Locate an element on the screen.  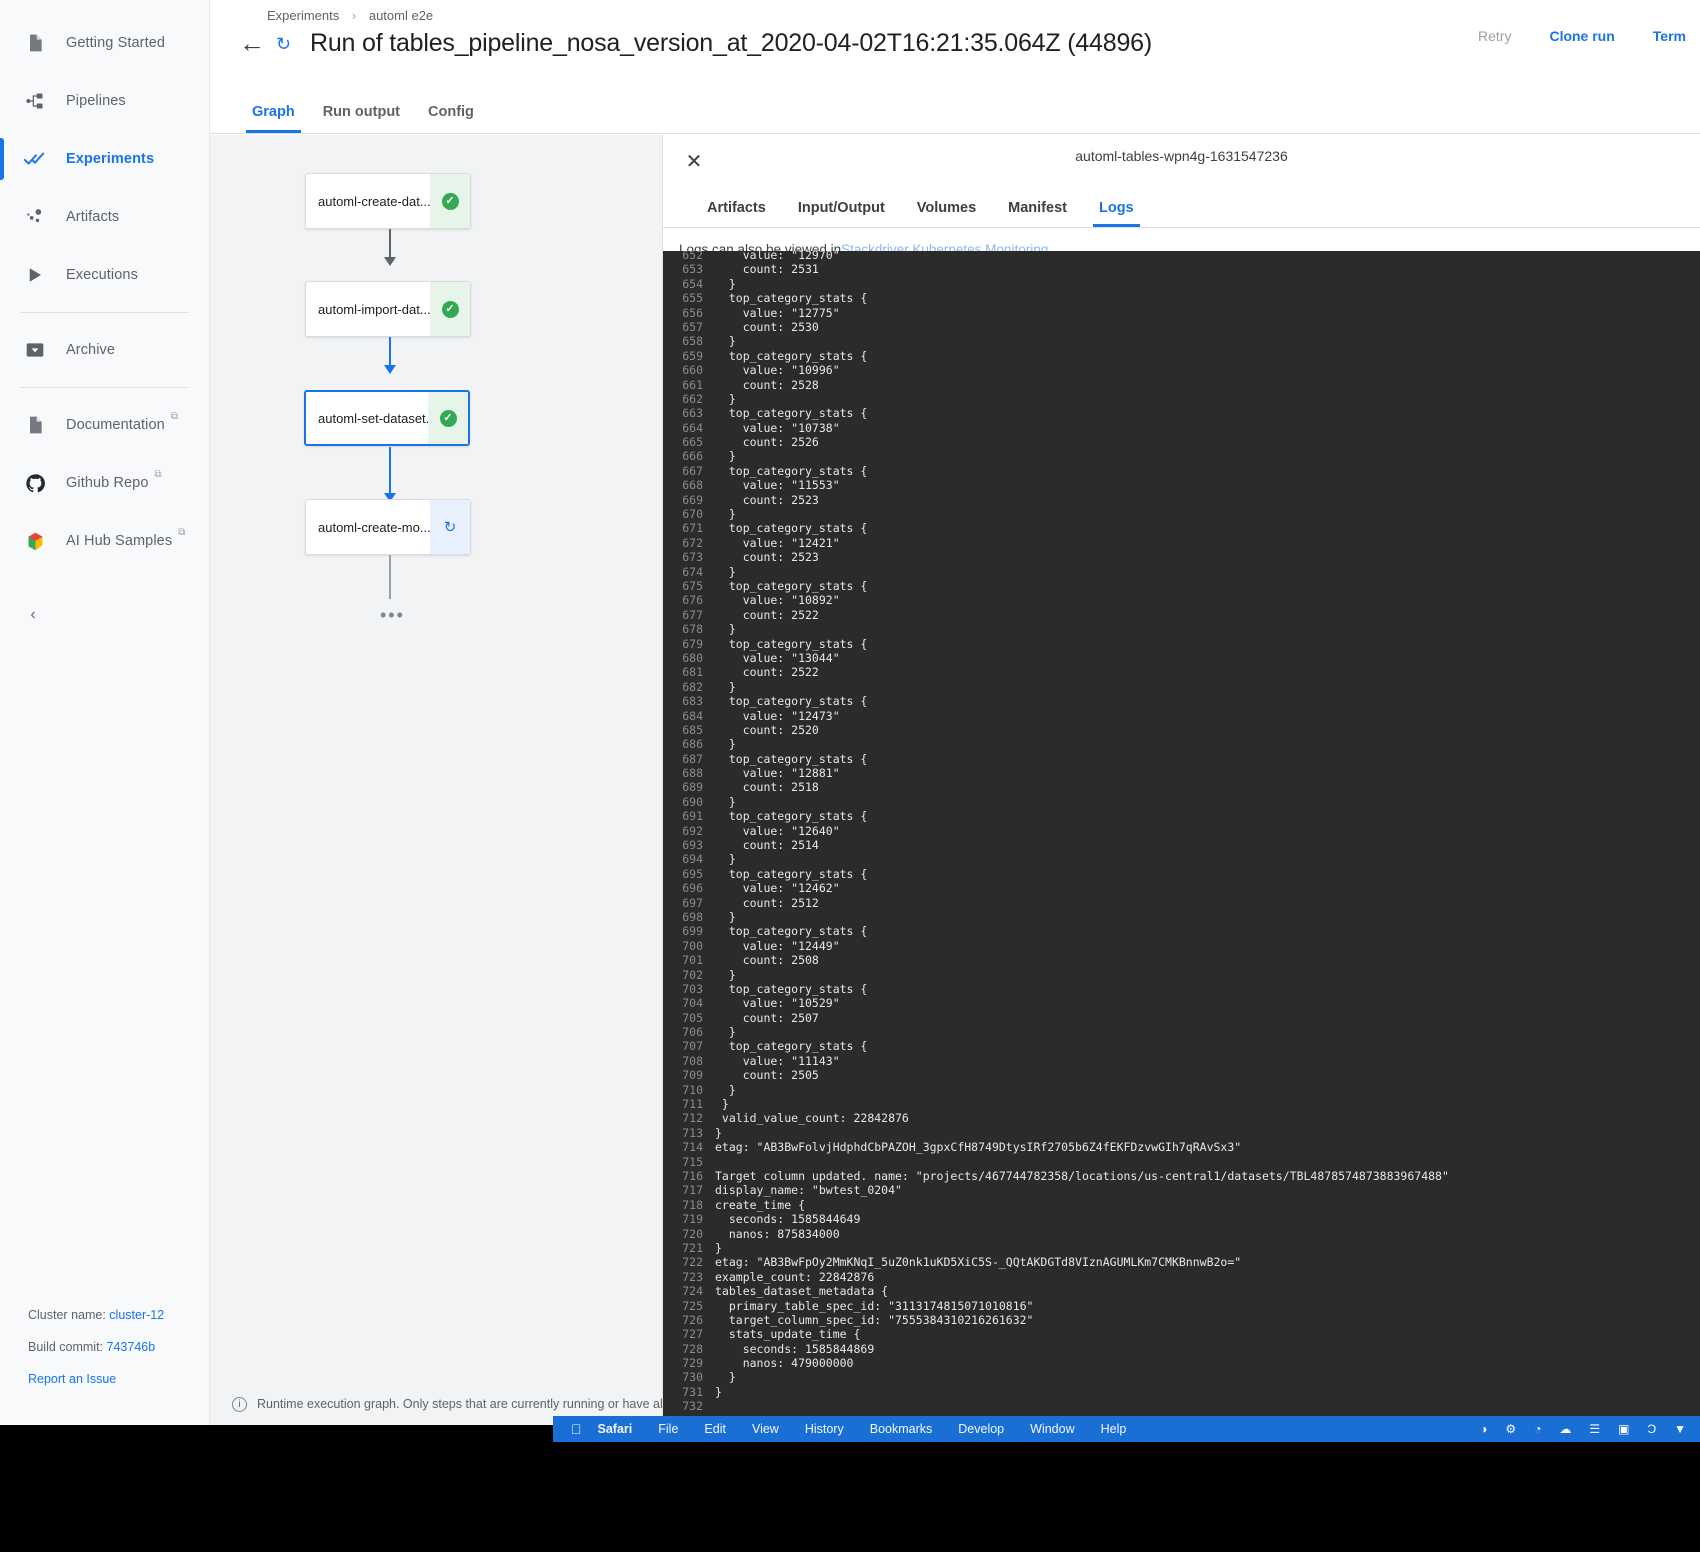
terminate-button: Term is located at coordinates (1669, 36).